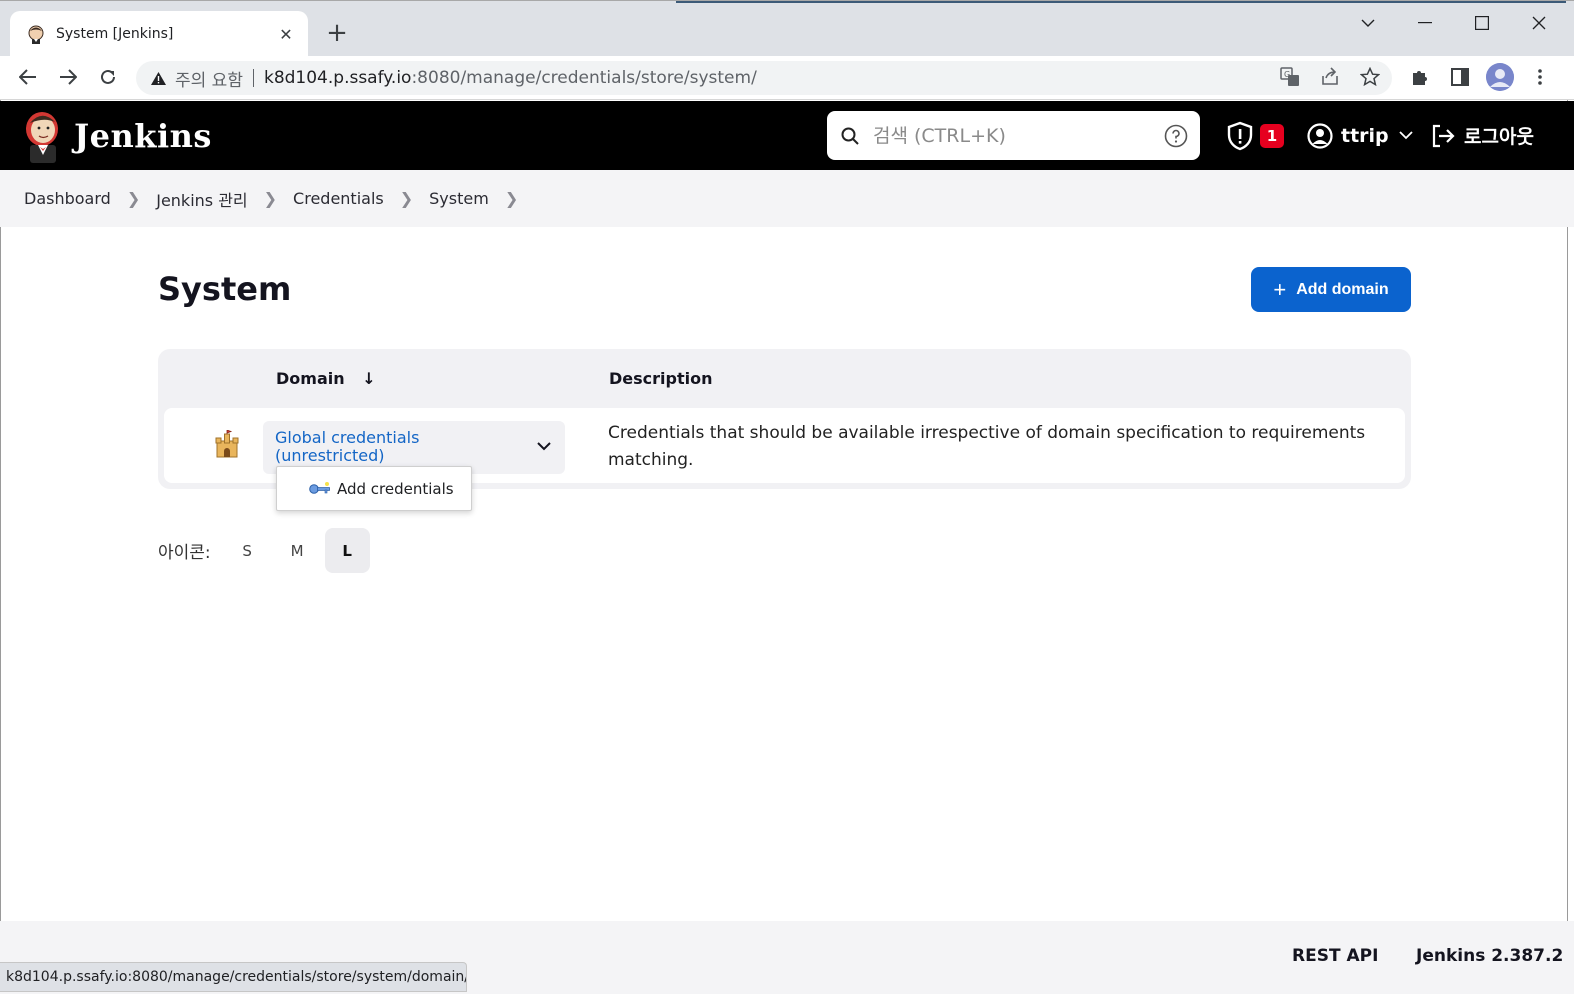  Describe the element at coordinates (369, 378) in the screenshot. I see `sort-arrow-icon: ↓` at that location.